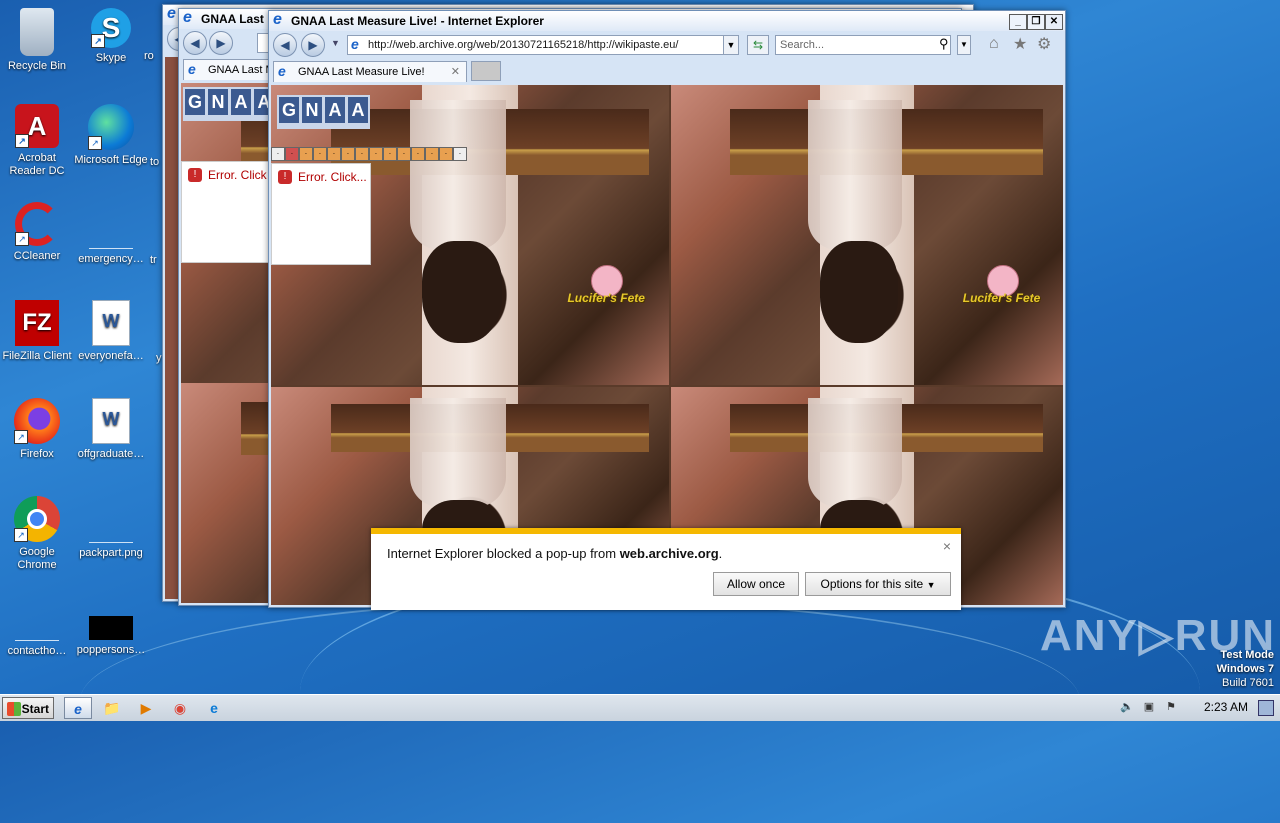 Image resolution: width=1280 pixels, height=823 pixels. What do you see at coordinates (37, 558) in the screenshot?
I see `desktop-icon-label: Google Chrome` at bounding box center [37, 558].